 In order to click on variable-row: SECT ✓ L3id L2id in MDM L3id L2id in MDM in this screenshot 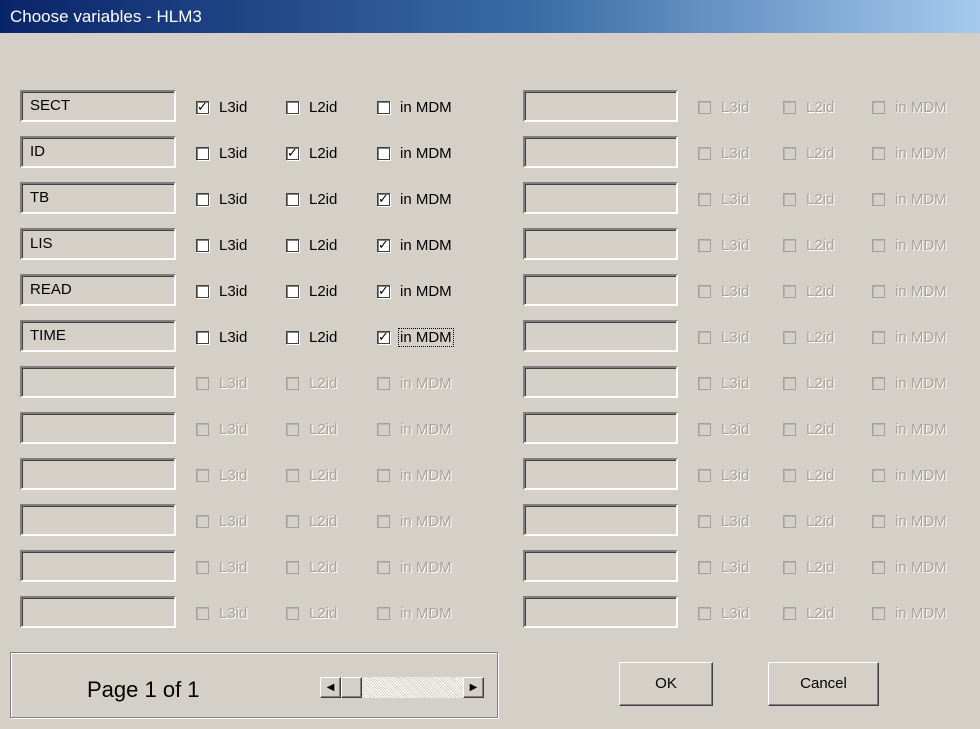, I will do `click(490, 113)`.